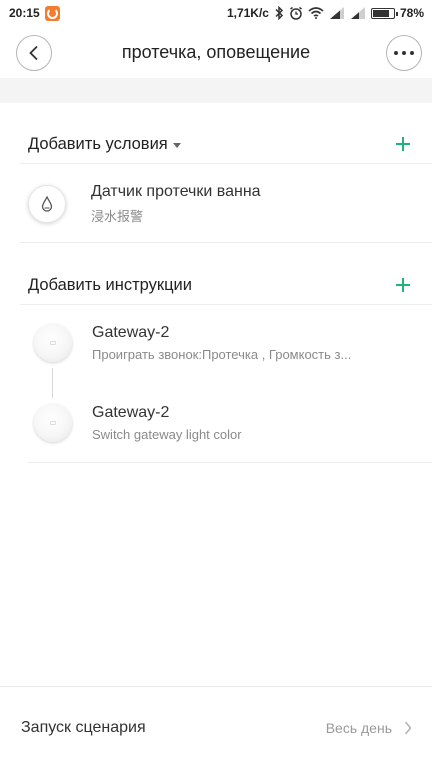  I want to click on instruction-item: Gateway-2 Switch gateway light color, so click(216, 423).